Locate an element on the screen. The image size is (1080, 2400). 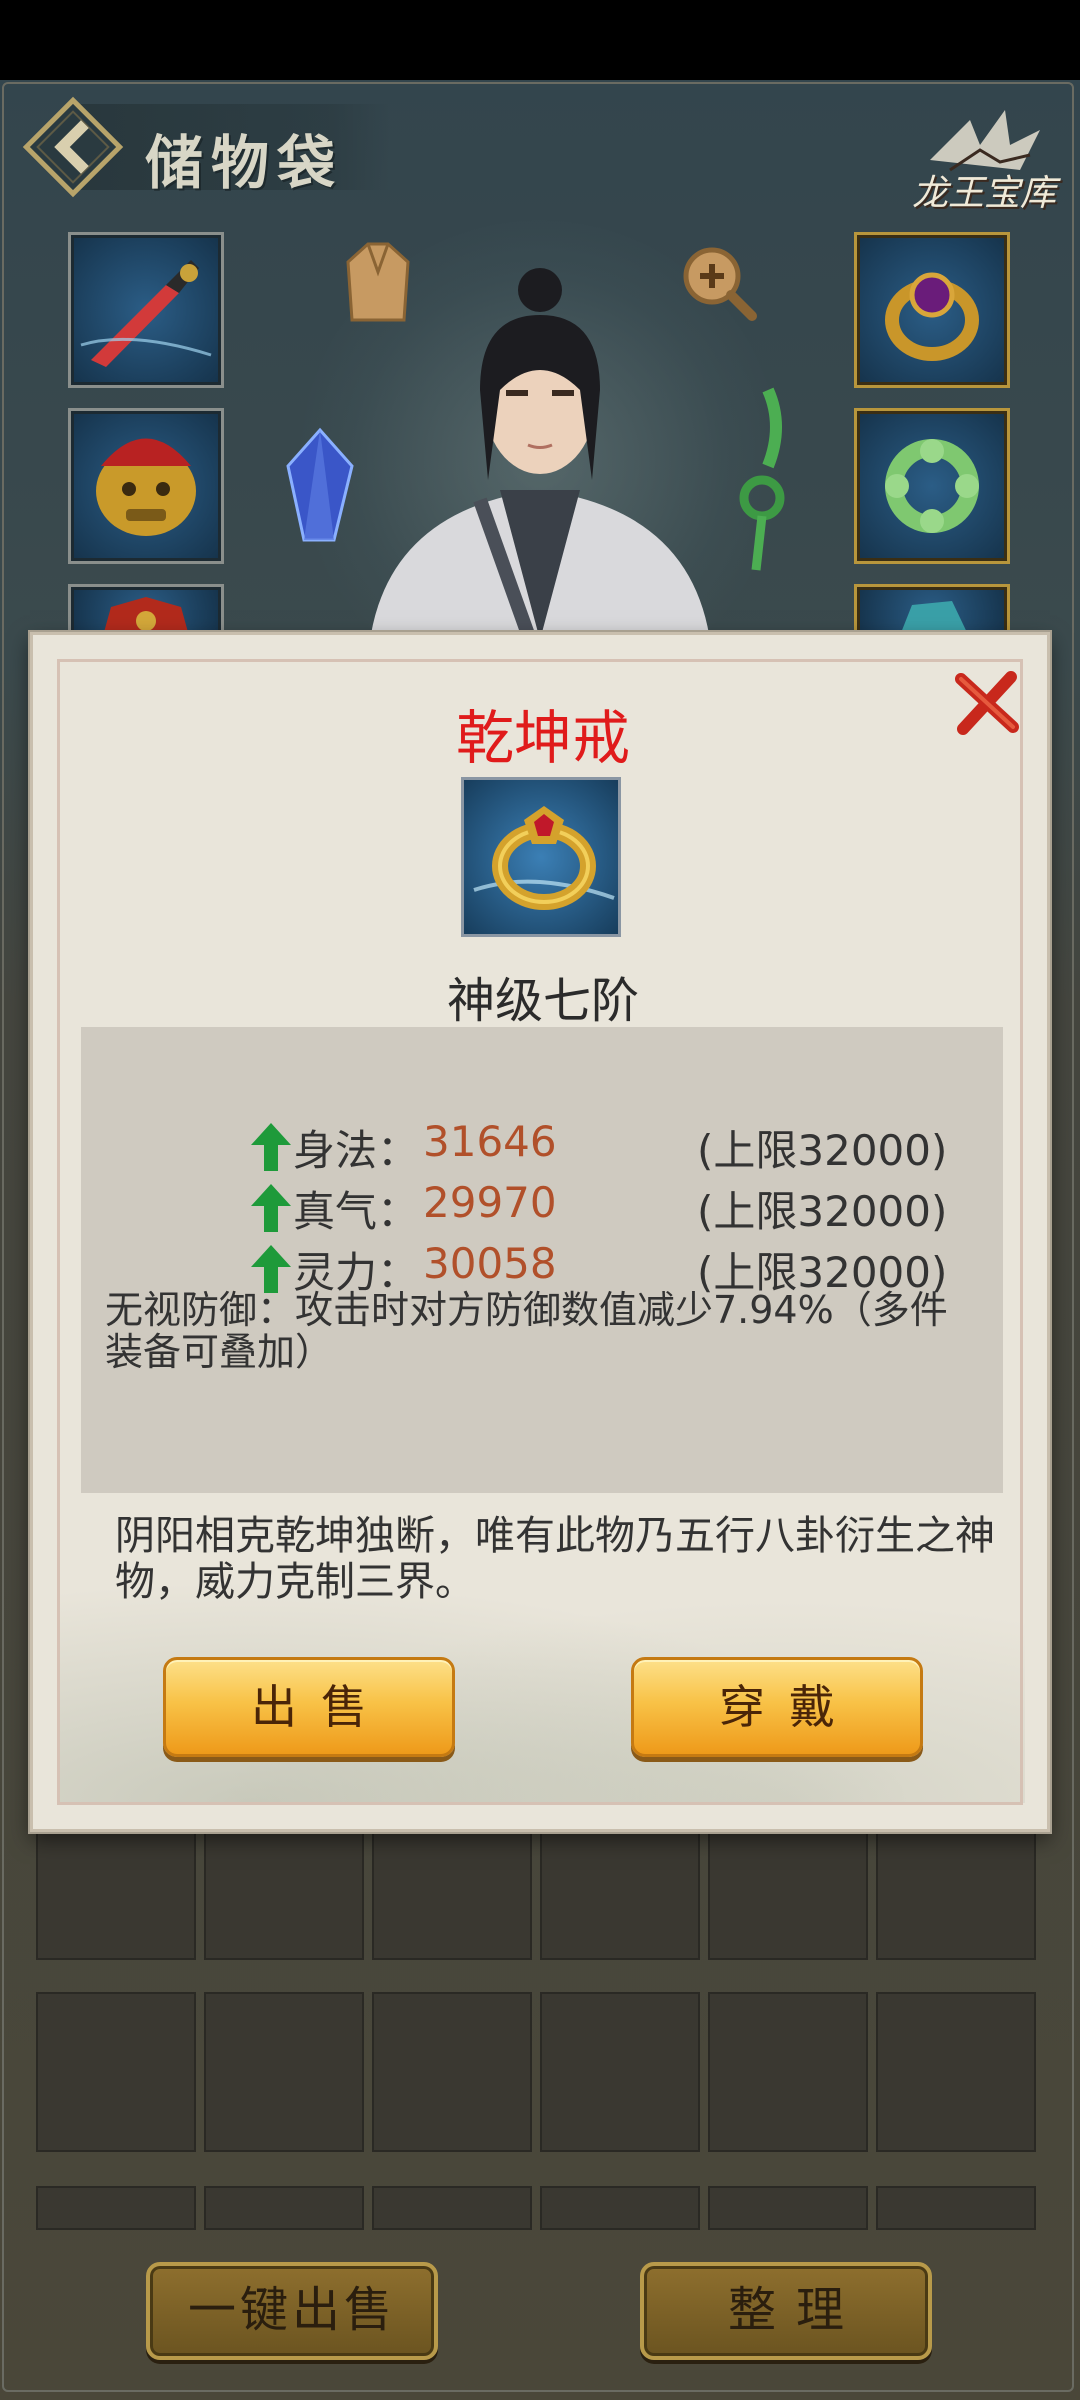
item-description: 阴阳相克乾坤独断，唯有此物乃五行八卦衍生之神物，威力克制三界。 is located at coordinates (555, 1559).